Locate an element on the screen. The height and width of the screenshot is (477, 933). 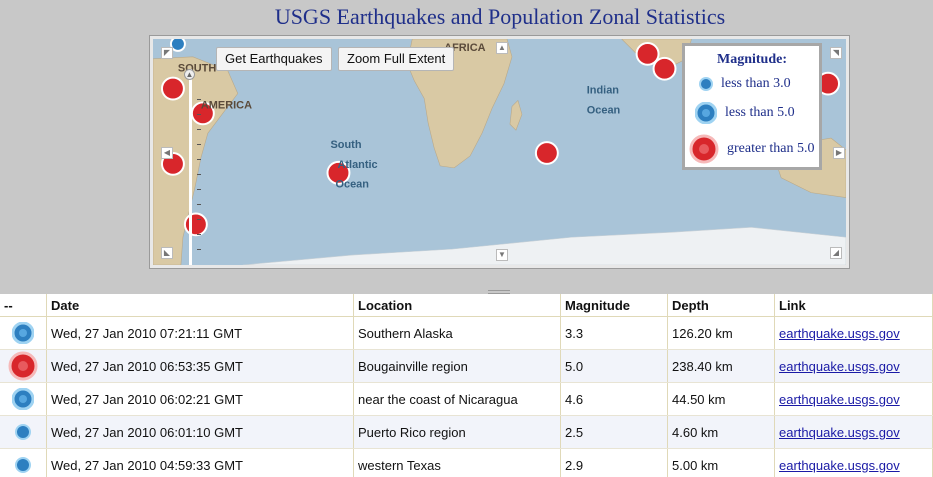
date-cell: Wed, 27 Jan 2010 06:53:35 GMT is located at coordinates (200, 366).